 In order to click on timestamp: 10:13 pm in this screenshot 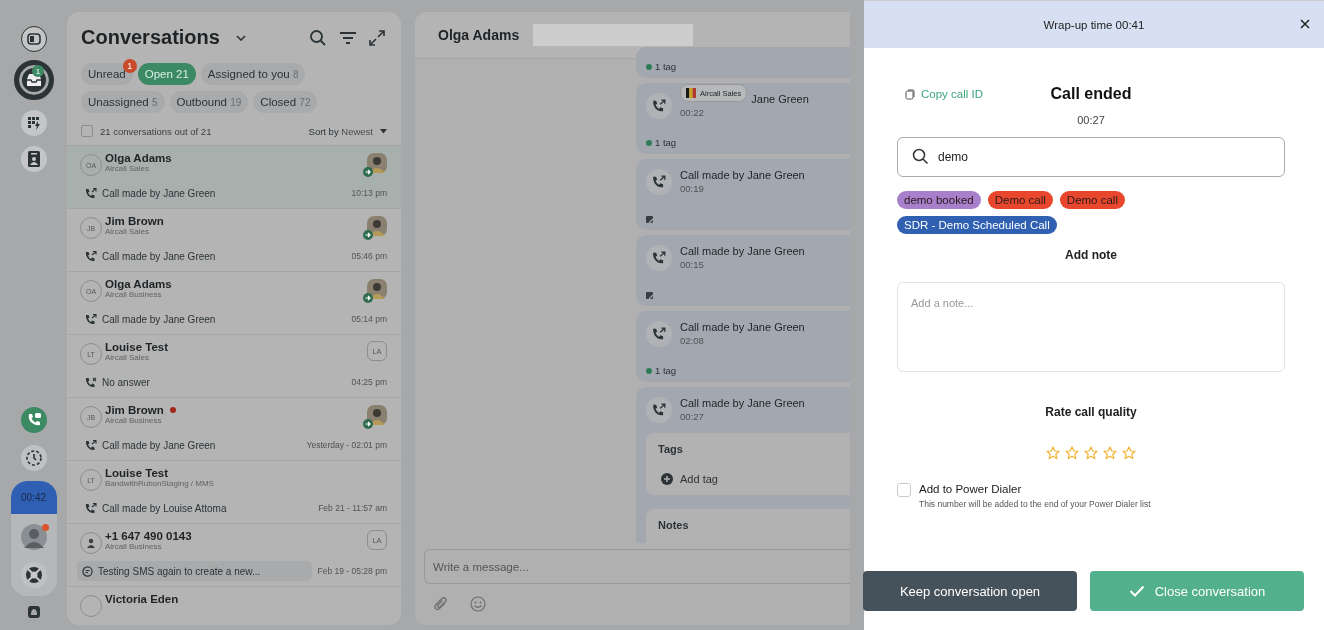, I will do `click(369, 193)`.